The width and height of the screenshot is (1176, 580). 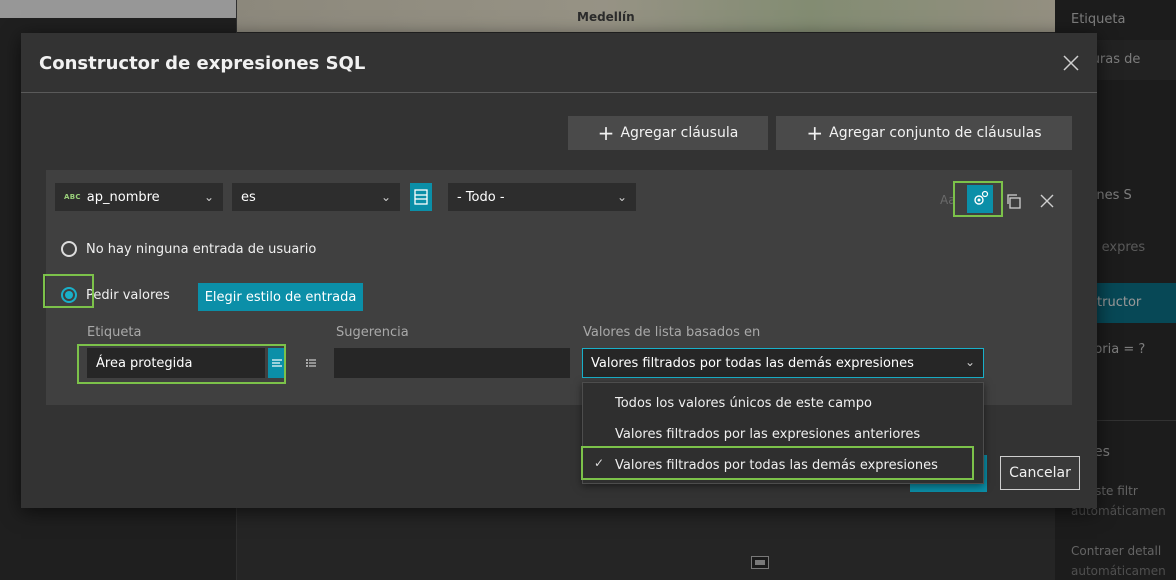 I want to click on sugerencia-label: Sugerencia, so click(x=372, y=332).